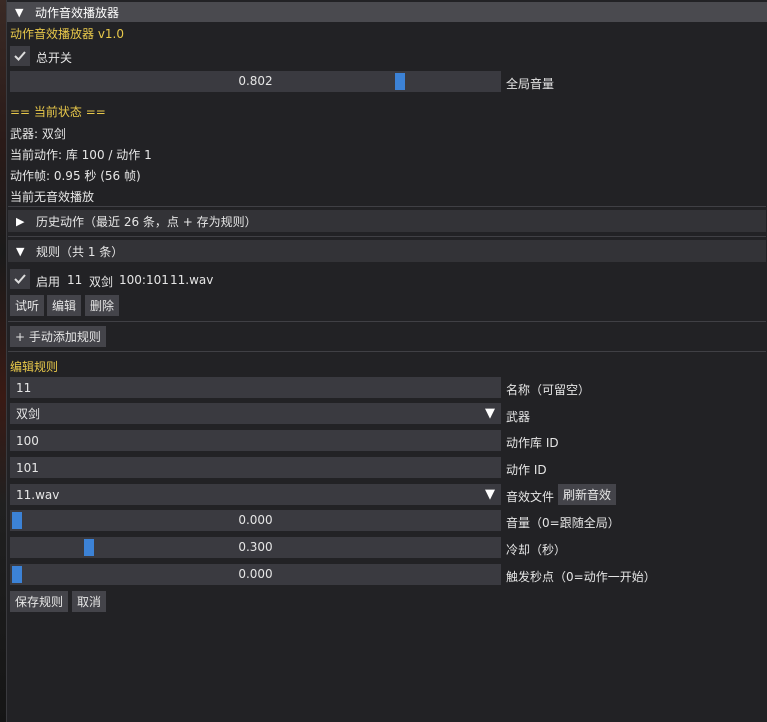 This screenshot has width=767, height=722. Describe the element at coordinates (530, 497) in the screenshot. I see `sound-file-label: 音效文件` at that location.